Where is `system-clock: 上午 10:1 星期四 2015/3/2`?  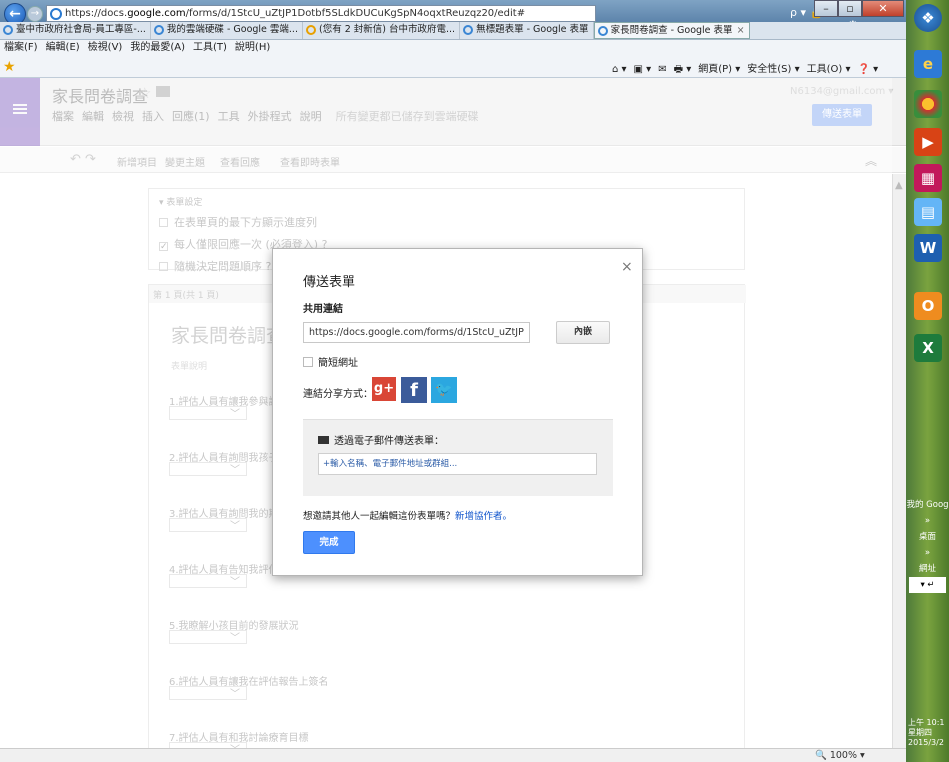 system-clock: 上午 10:1 星期四 2015/3/2 is located at coordinates (927, 733).